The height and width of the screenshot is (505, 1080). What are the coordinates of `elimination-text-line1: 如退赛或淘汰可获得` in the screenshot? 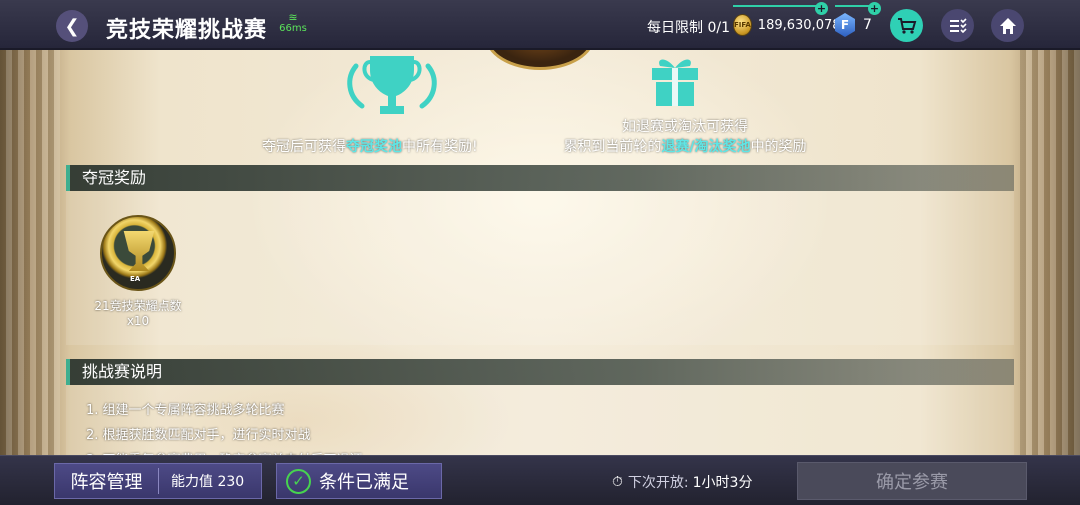 It's located at (685, 127).